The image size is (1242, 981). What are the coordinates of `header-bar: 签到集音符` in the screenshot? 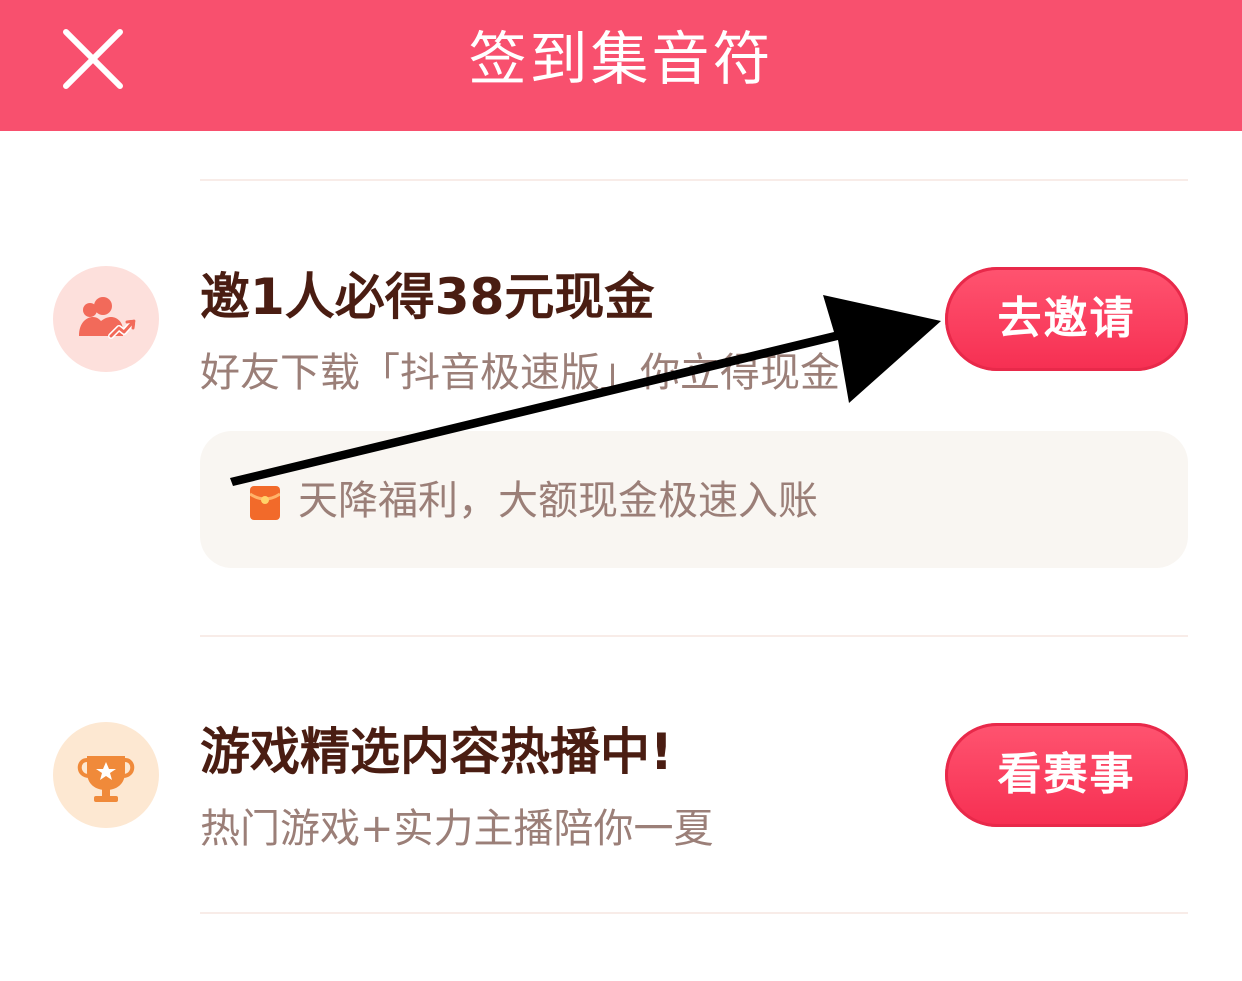 It's located at (621, 65).